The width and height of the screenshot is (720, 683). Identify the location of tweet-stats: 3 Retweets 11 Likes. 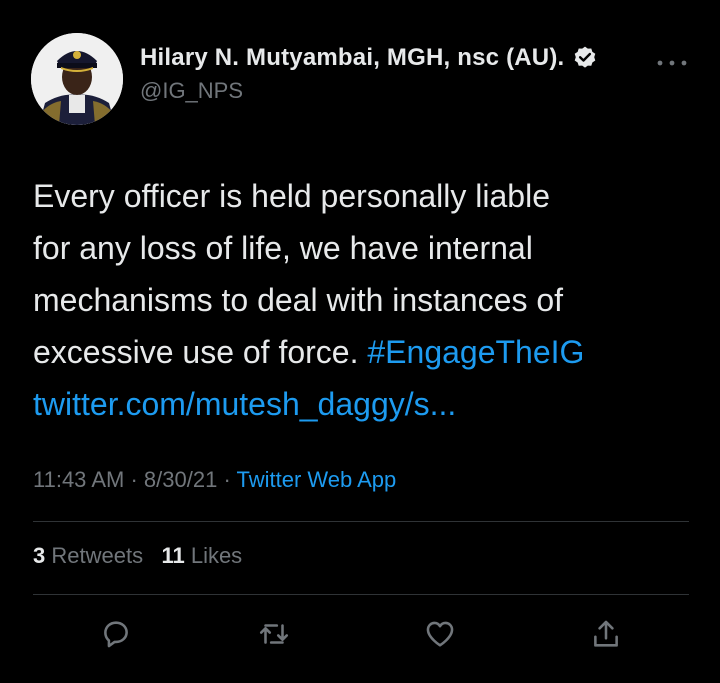
(137, 556).